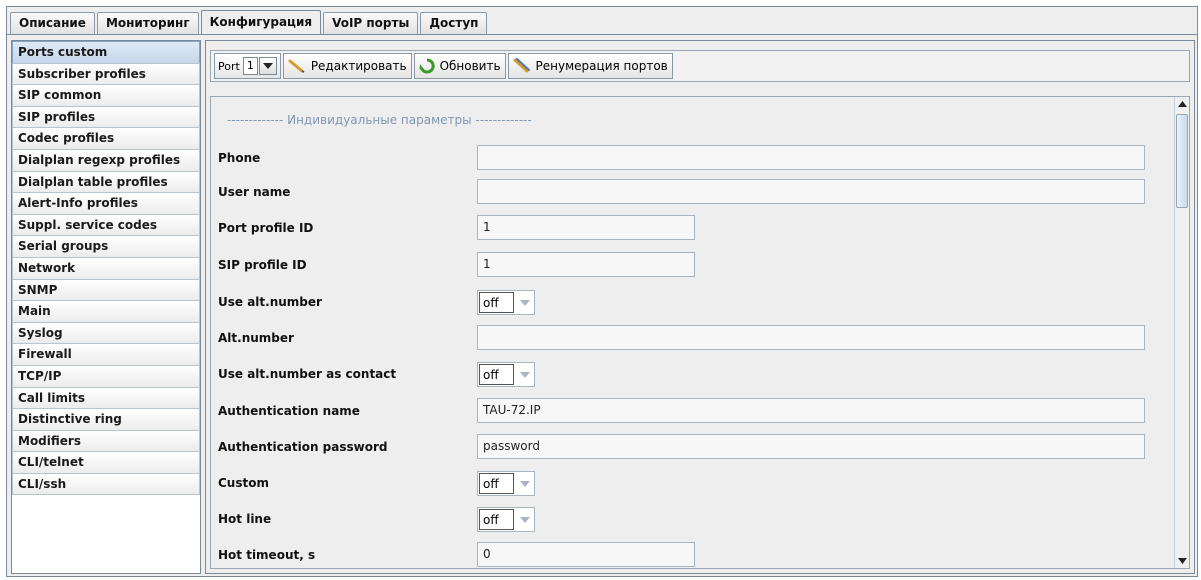  Describe the element at coordinates (256, 338) in the screenshot. I see `alt-number-label: Alt.number` at that location.